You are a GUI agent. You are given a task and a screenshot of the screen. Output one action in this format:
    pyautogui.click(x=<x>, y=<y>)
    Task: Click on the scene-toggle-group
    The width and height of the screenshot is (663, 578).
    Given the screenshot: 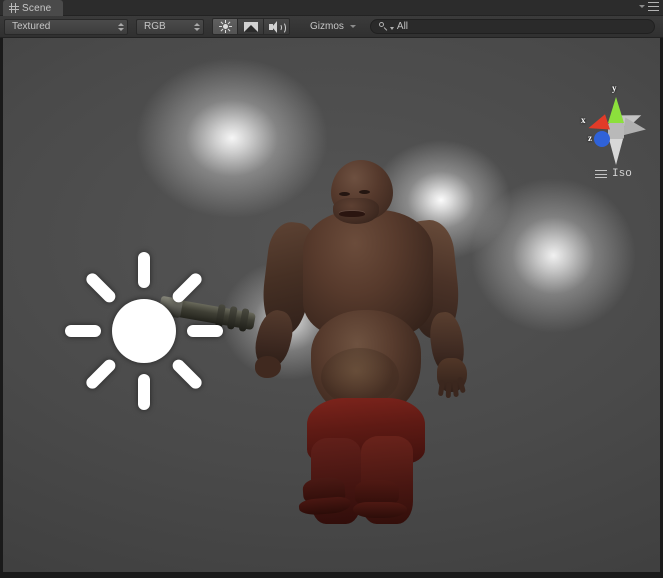 What is the action you would take?
    pyautogui.click(x=251, y=26)
    